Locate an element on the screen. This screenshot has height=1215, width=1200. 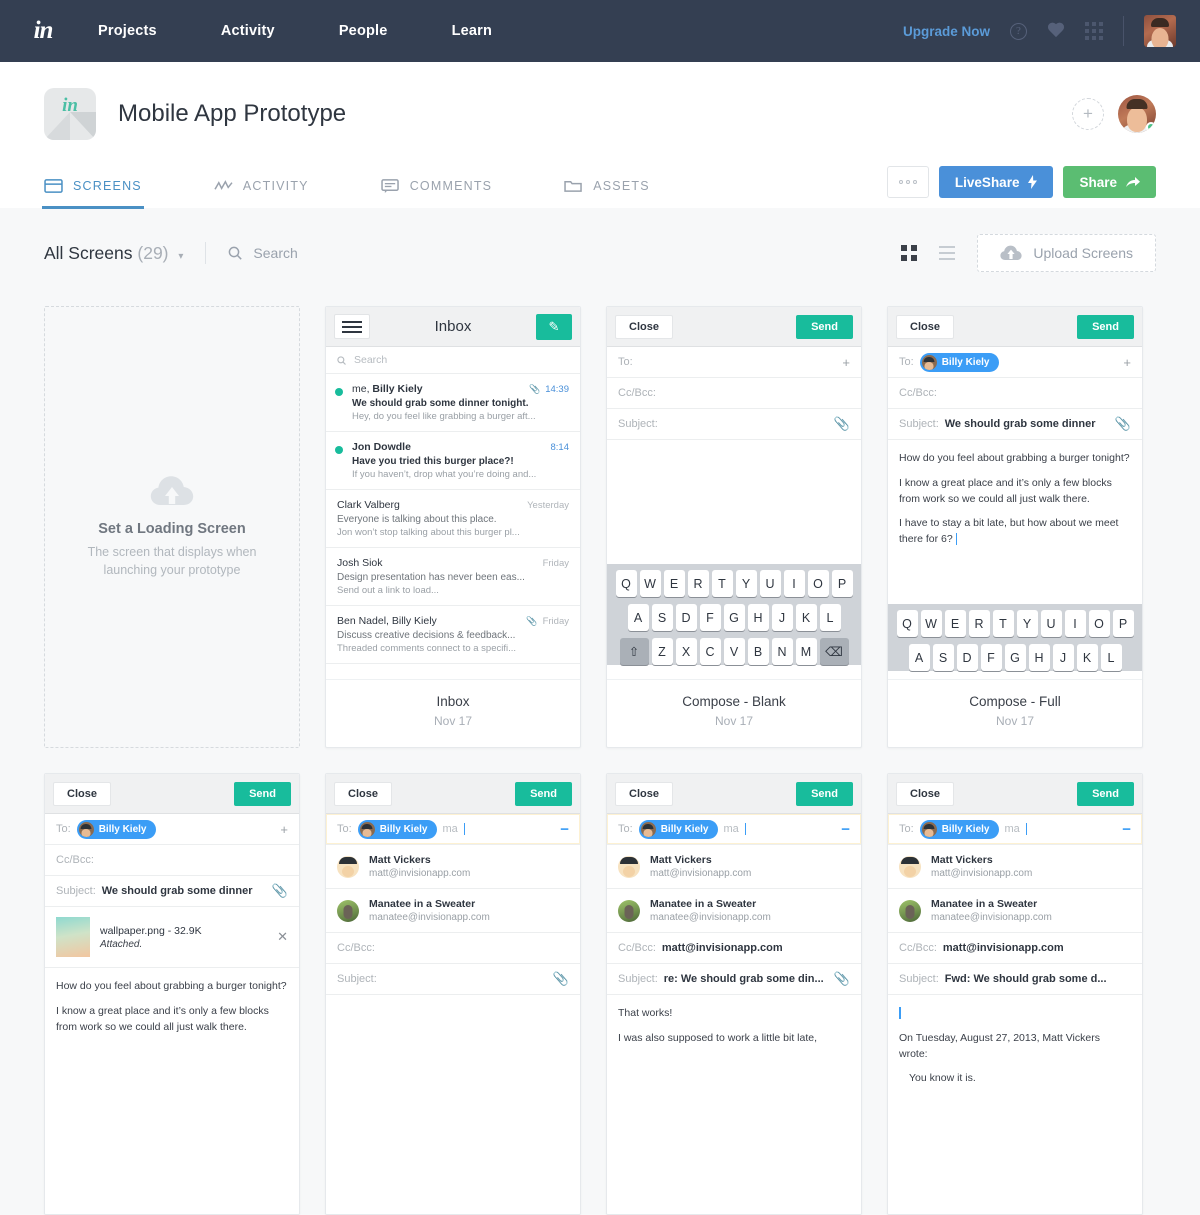
key-m: M is located at coordinates (806, 651).